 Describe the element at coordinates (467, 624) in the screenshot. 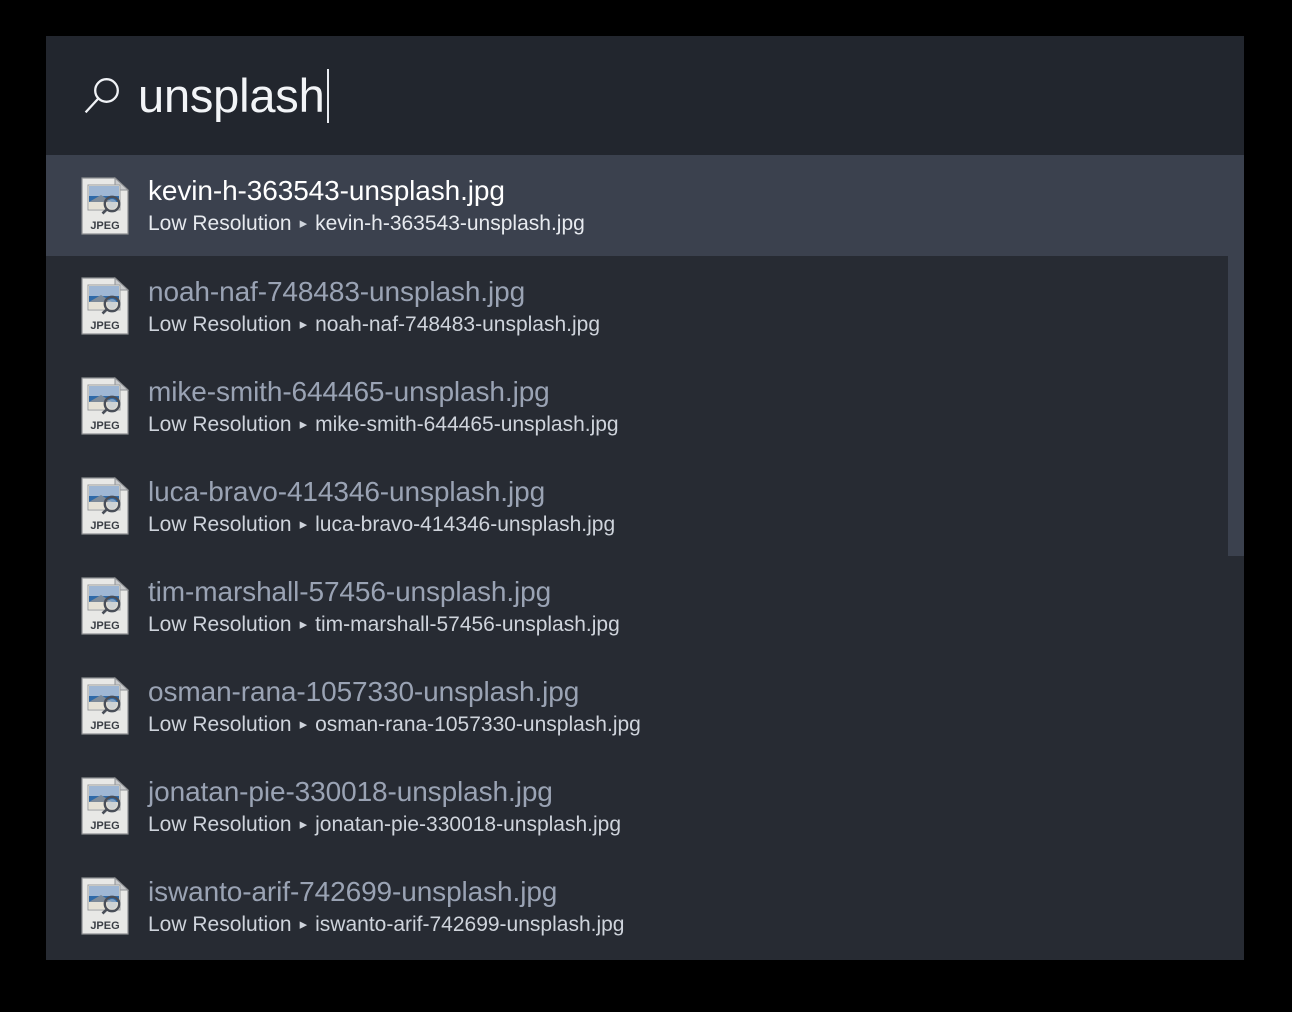

I see `result-path: tim-marshall-57456-unsplash.jpg` at that location.